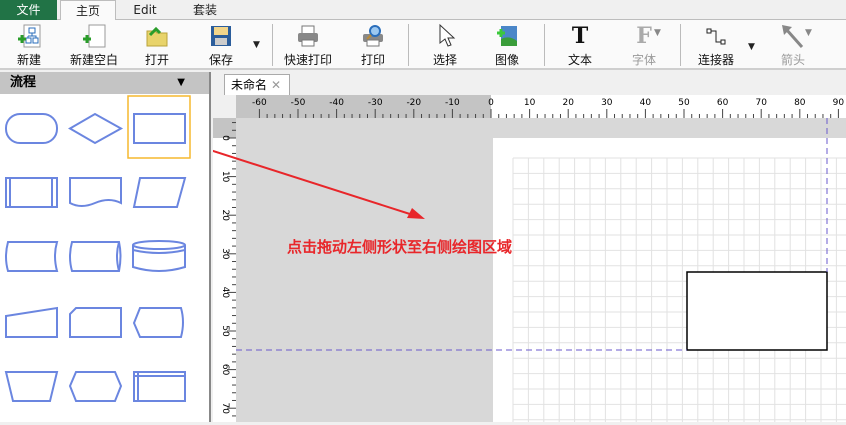 This screenshot has width=846, height=425. What do you see at coordinates (580, 36) in the screenshot?
I see `text-t-icon: T` at bounding box center [580, 36].